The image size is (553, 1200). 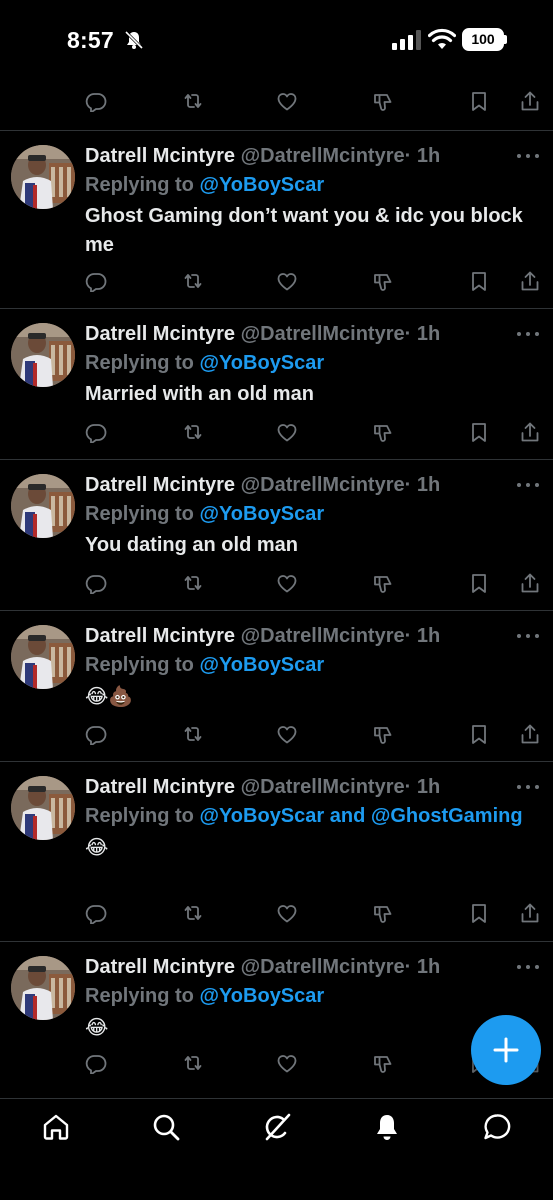 I want to click on tab-grok, so click(x=277, y=1127).